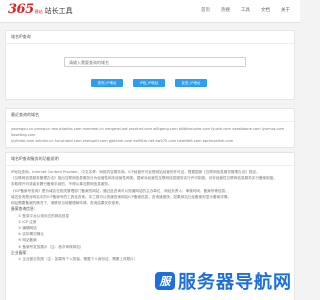 Image resolution: width=320 pixels, height=300 pixels. I want to click on ip-range-button: IP段_IP地址, so click(149, 83).